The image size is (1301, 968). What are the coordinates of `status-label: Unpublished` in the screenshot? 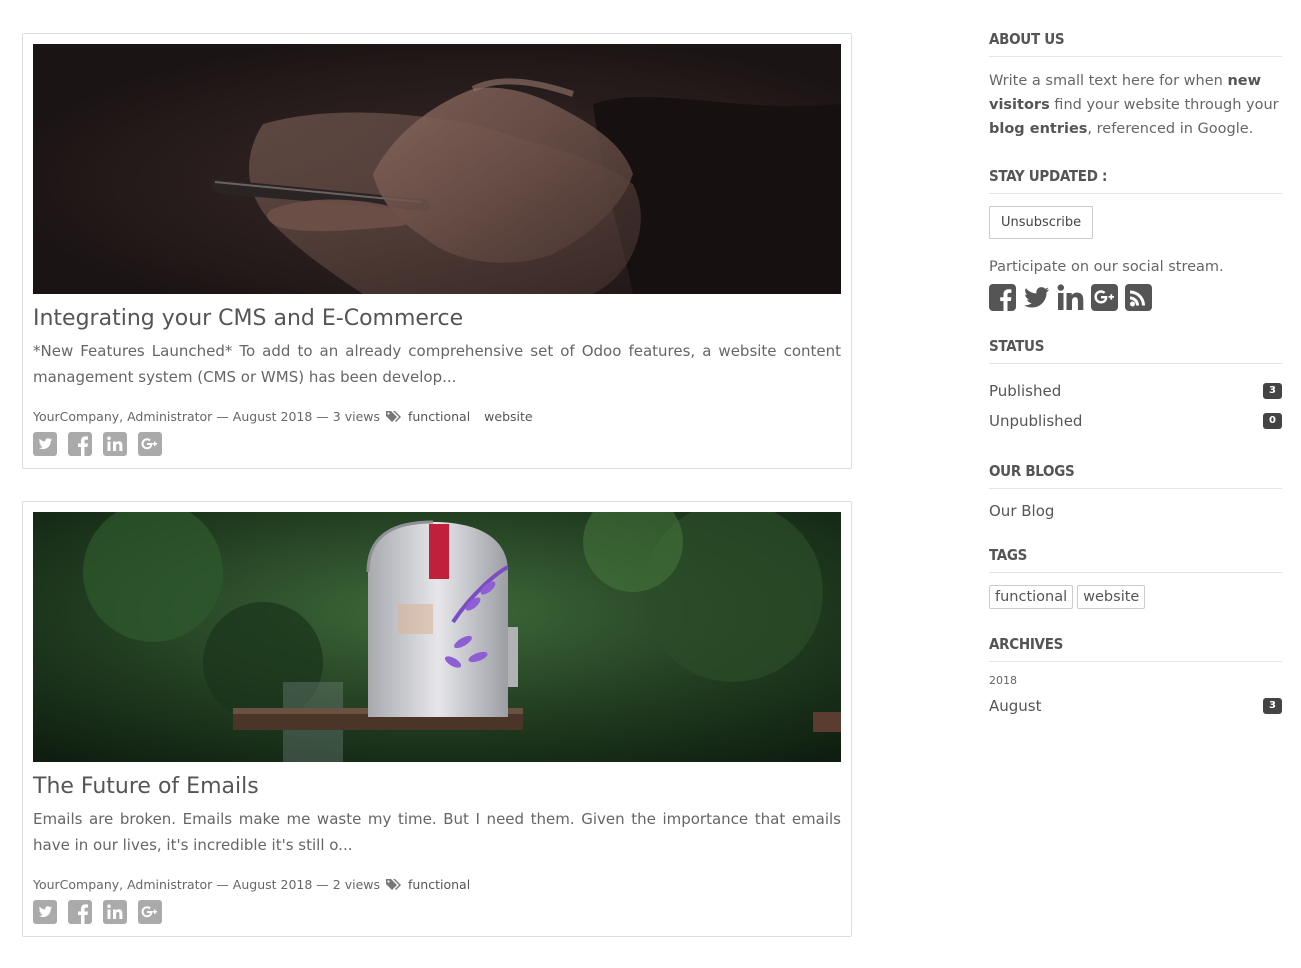 It's located at (1036, 421).